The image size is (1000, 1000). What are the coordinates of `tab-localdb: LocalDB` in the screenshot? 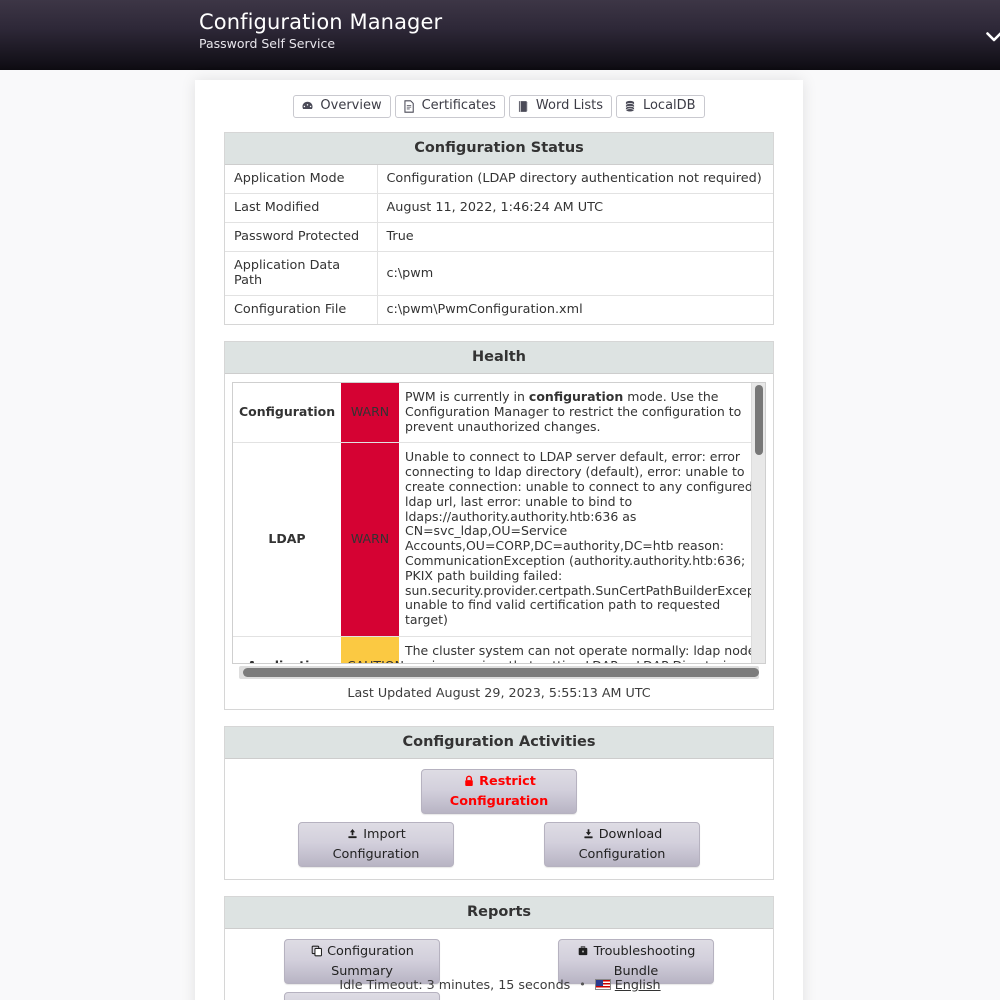 It's located at (660, 106).